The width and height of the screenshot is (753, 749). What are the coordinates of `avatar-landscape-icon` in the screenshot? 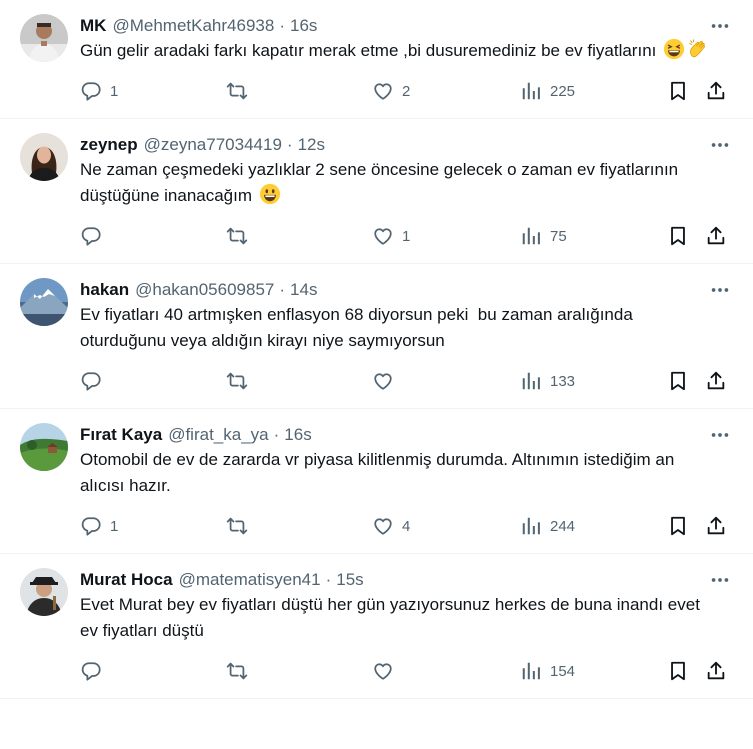 It's located at (44, 447).